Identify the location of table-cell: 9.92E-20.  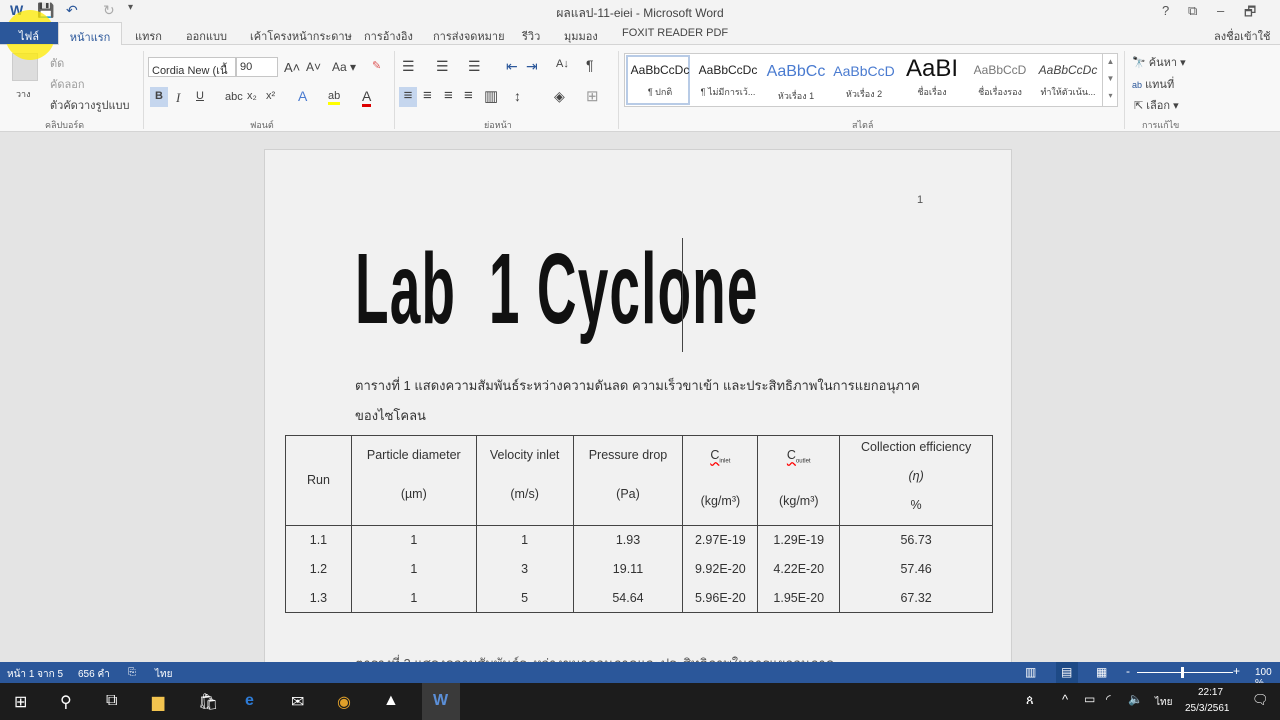
(720, 569).